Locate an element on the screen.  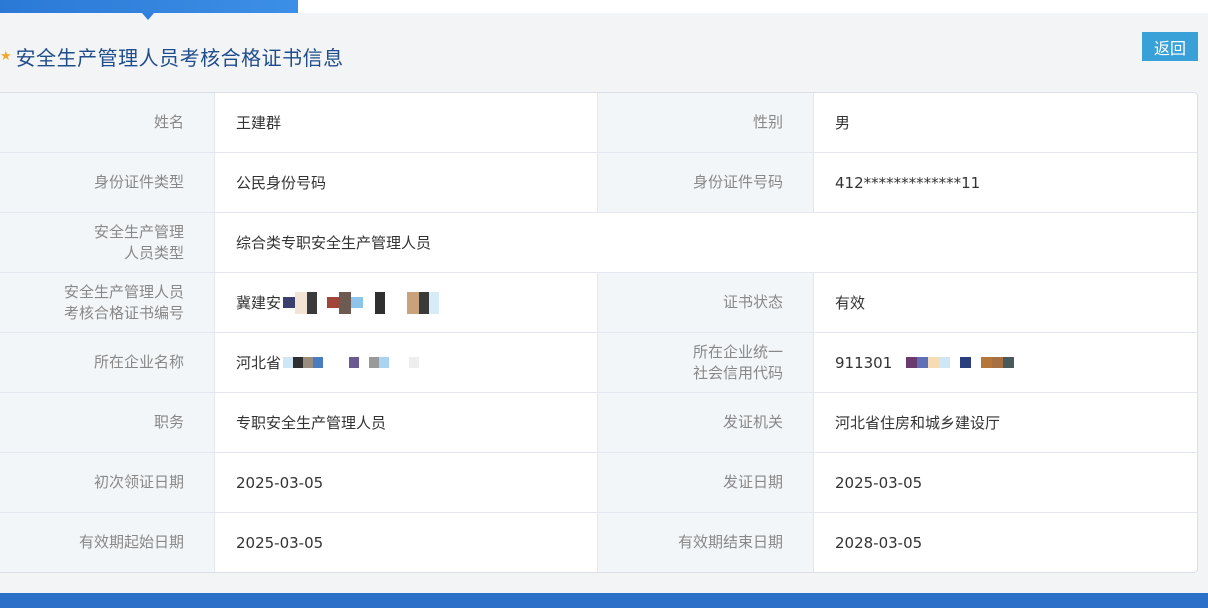
company-value: 河北省 is located at coordinates (259, 363).